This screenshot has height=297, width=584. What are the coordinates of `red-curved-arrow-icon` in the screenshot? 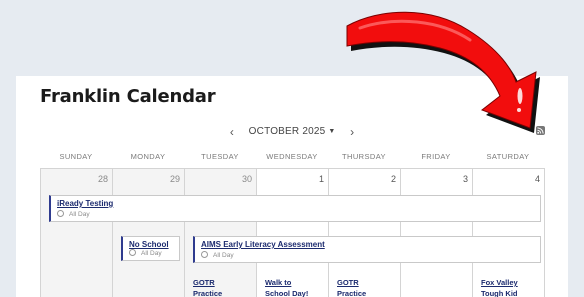 It's located at (443, 72).